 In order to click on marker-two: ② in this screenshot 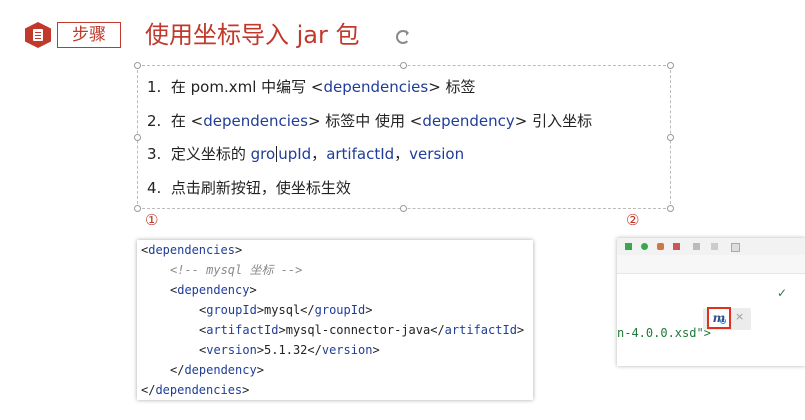, I will do `click(633, 220)`.